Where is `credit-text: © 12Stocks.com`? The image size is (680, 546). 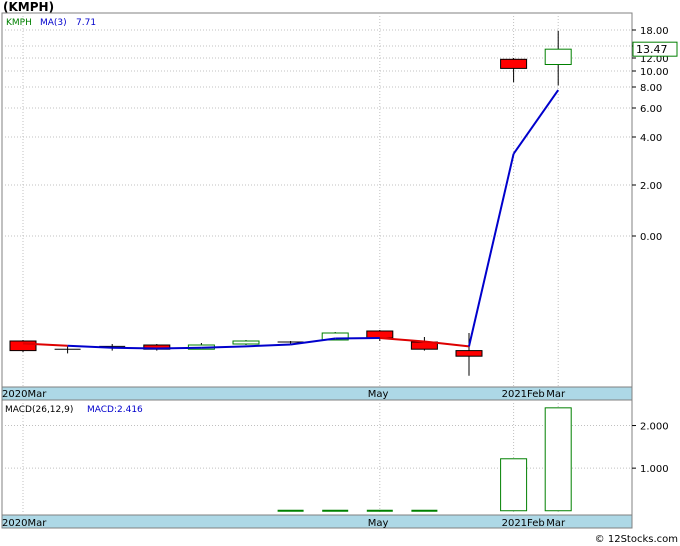
credit-text: © 12Stocks.com is located at coordinates (636, 539).